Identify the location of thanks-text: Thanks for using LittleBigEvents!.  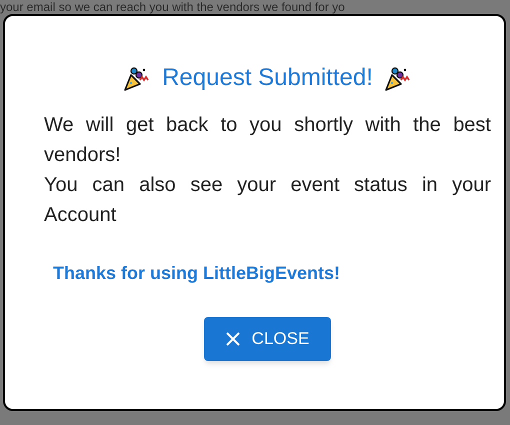
(197, 273).